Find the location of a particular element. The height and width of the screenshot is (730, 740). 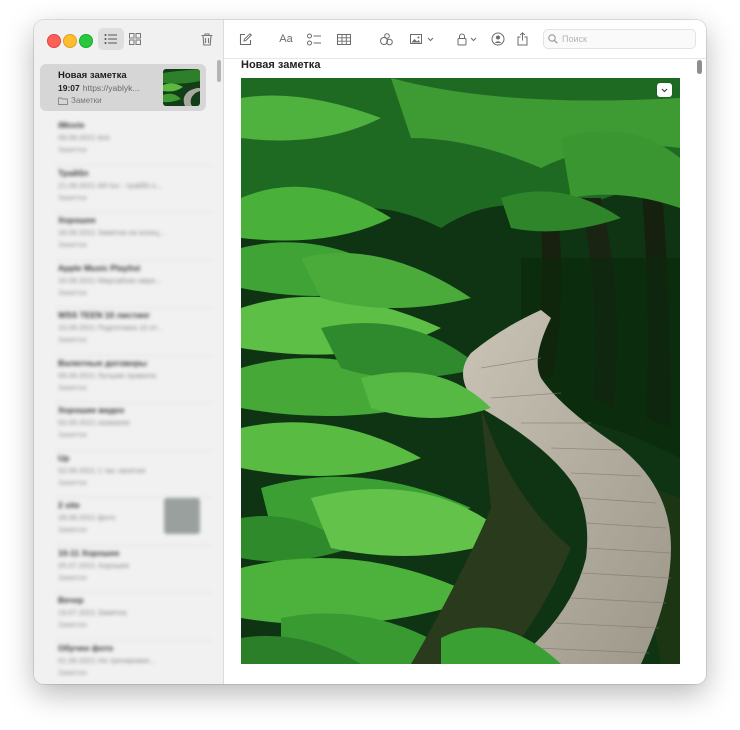

note-time: 19:07 is located at coordinates (69, 88).